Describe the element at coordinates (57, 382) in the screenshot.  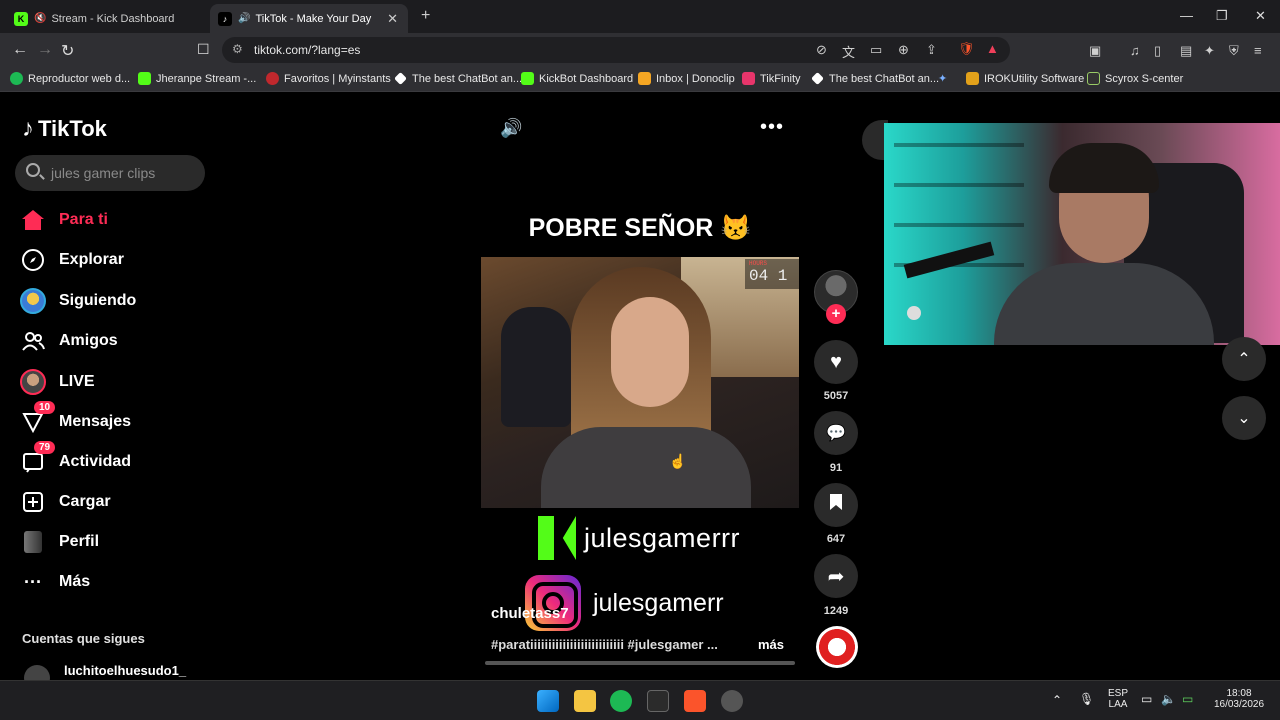
I see `nav-live: LIVE` at that location.